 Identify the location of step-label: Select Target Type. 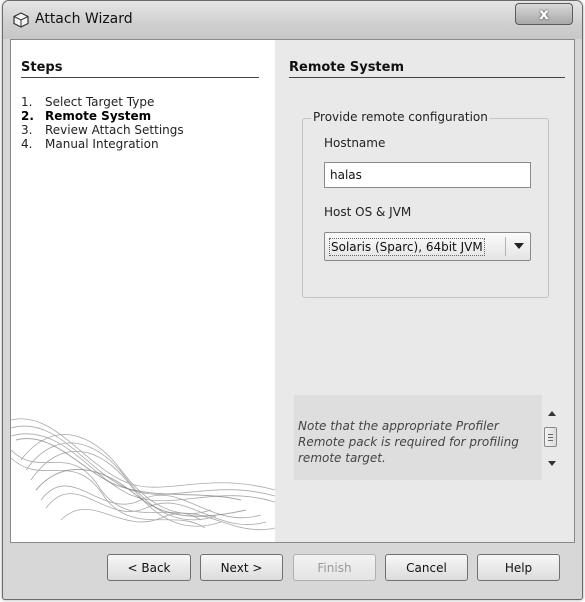
(100, 102).